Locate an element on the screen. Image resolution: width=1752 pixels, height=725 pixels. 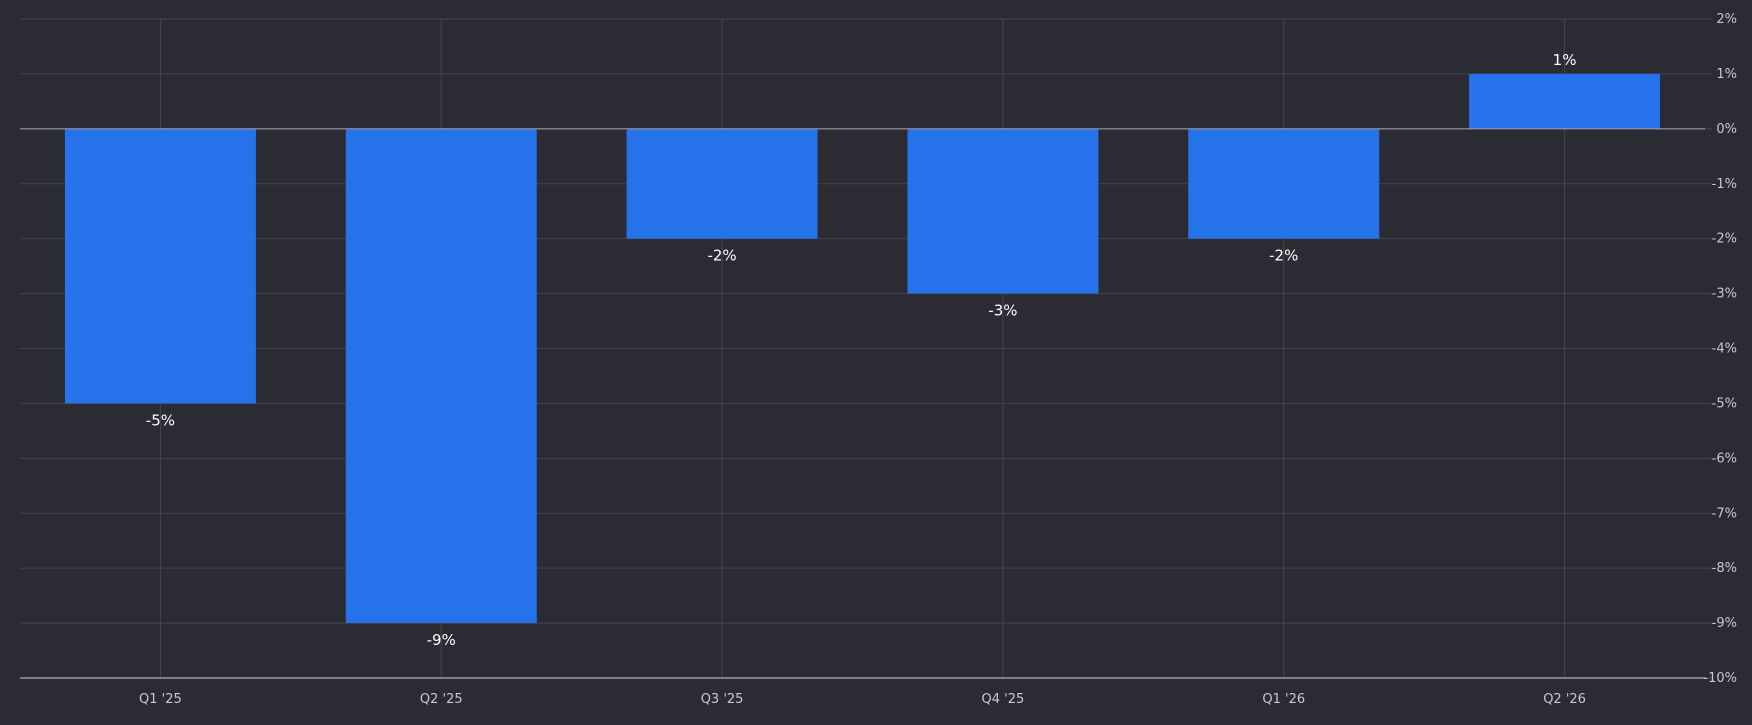
x-tick-label: Q4 '25 is located at coordinates (1003, 699).